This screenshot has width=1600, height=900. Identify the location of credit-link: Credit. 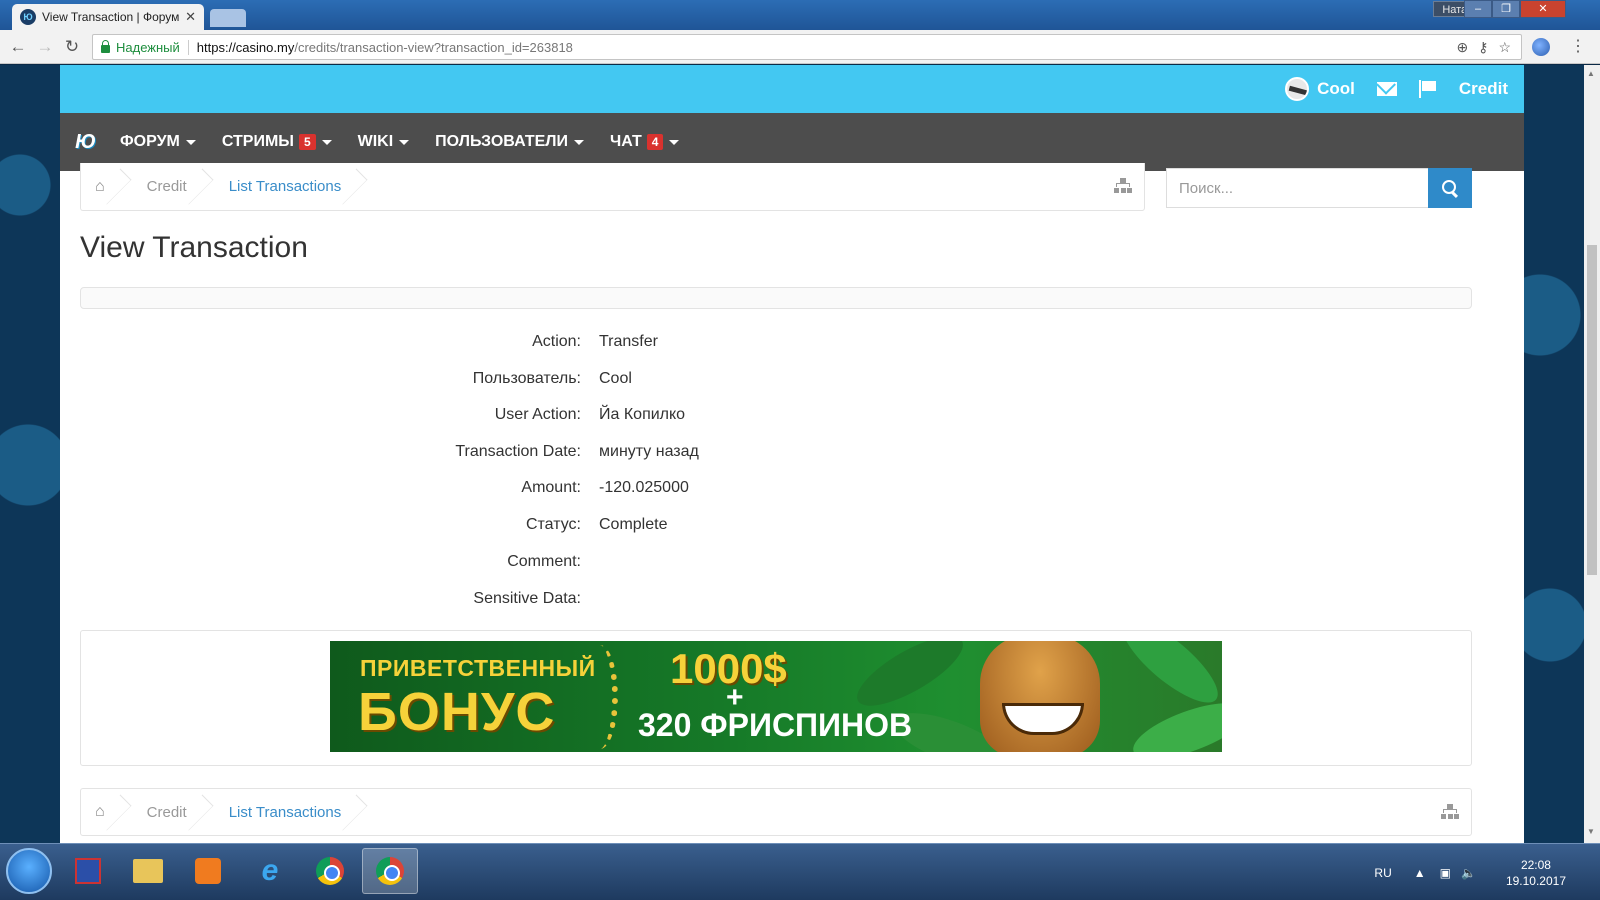
(1483, 89).